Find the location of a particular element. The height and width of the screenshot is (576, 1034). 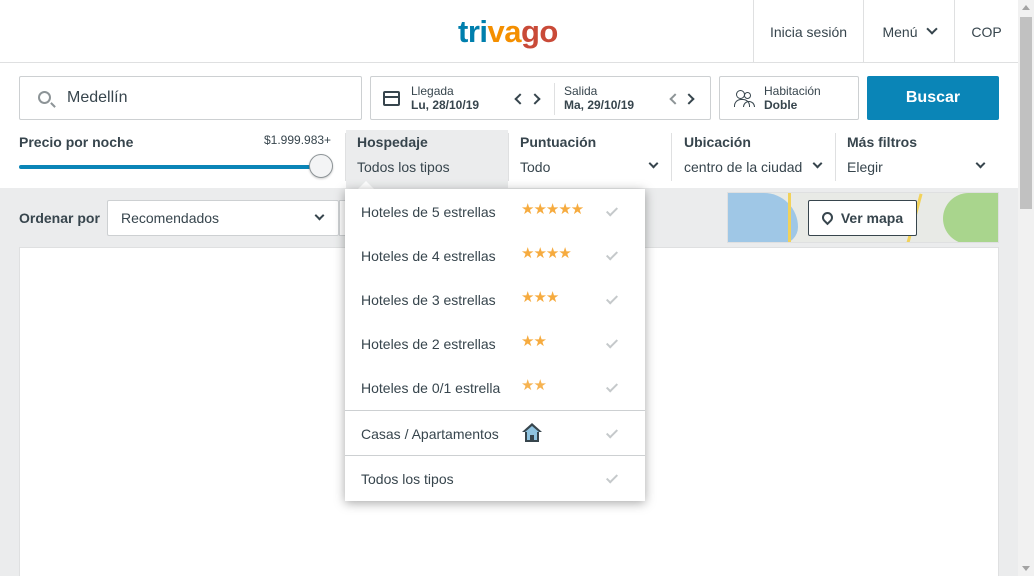

lodging-option-all: Todos los tipos is located at coordinates (495, 478).